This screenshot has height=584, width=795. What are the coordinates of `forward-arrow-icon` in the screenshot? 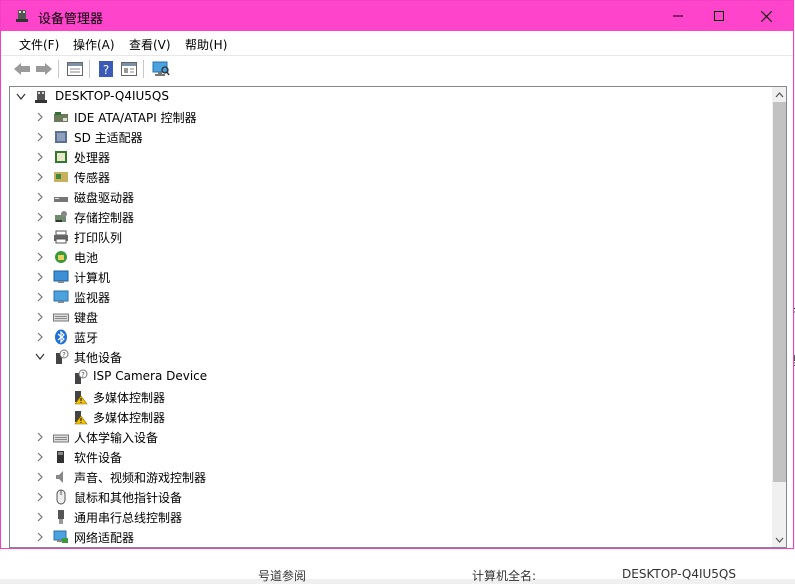 It's located at (44, 69).